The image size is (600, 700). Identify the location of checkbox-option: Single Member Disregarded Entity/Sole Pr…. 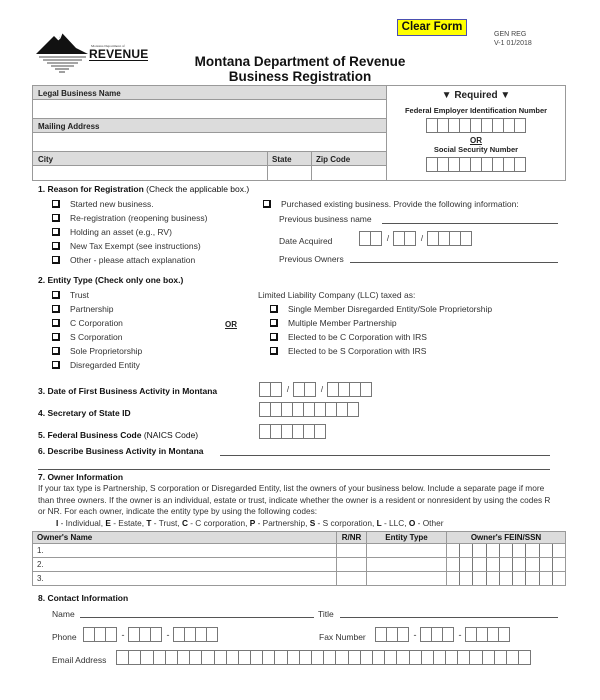
(381, 309).